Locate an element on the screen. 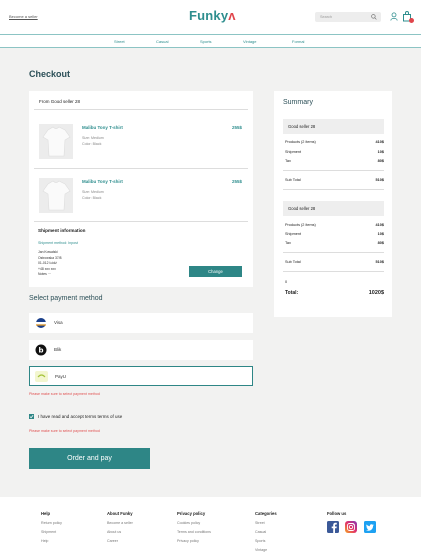 Image resolution: width=421 pixels, height=555 pixels. footer-link: Cookies policy is located at coordinates (194, 523).